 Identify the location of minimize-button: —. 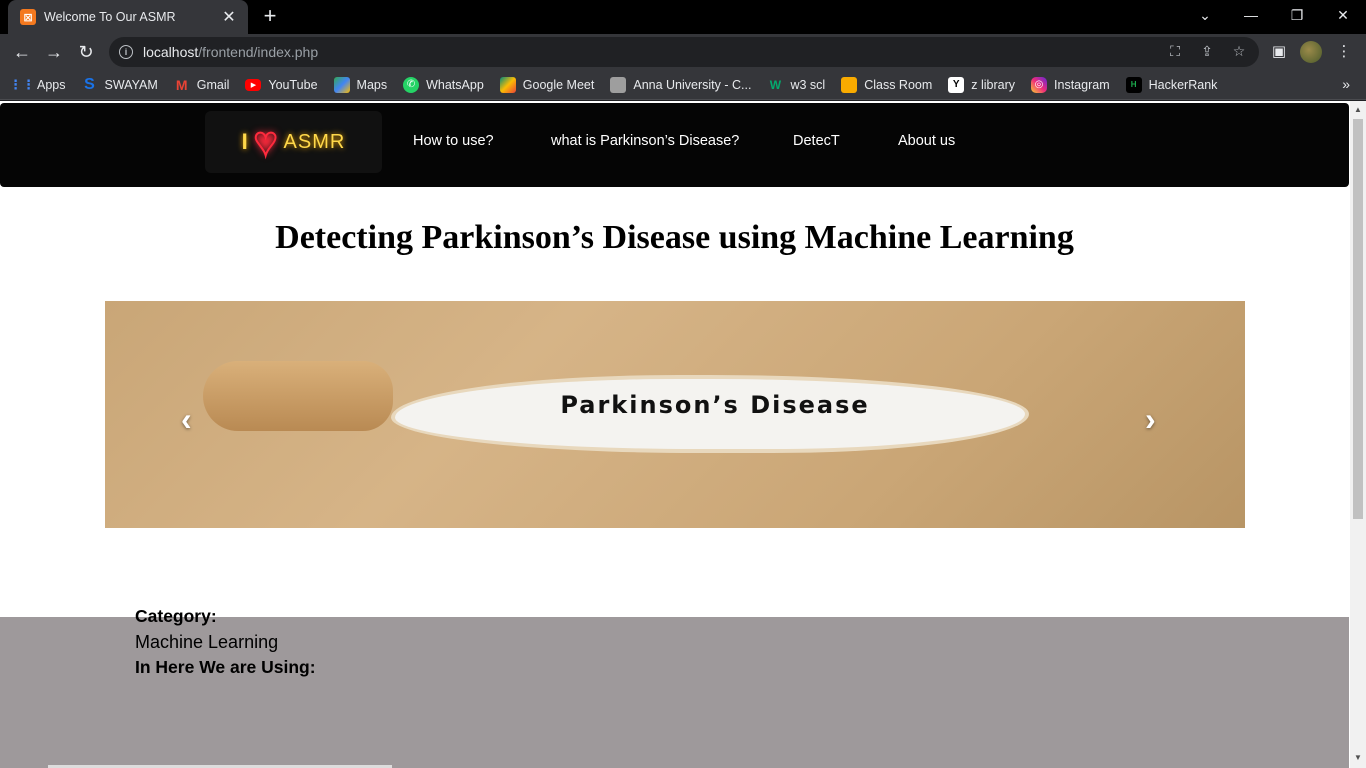
(1251, 15).